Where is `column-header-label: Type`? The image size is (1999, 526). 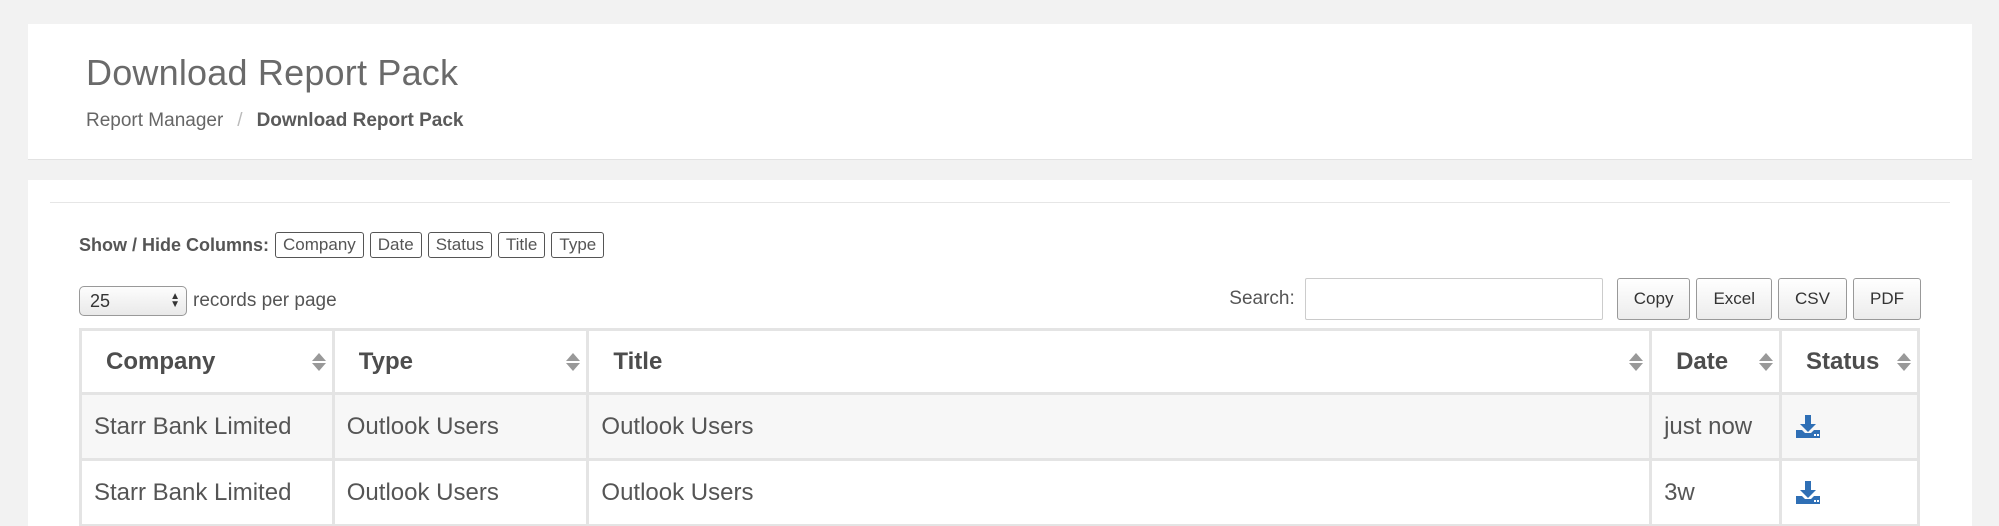 column-header-label: Type is located at coordinates (385, 361).